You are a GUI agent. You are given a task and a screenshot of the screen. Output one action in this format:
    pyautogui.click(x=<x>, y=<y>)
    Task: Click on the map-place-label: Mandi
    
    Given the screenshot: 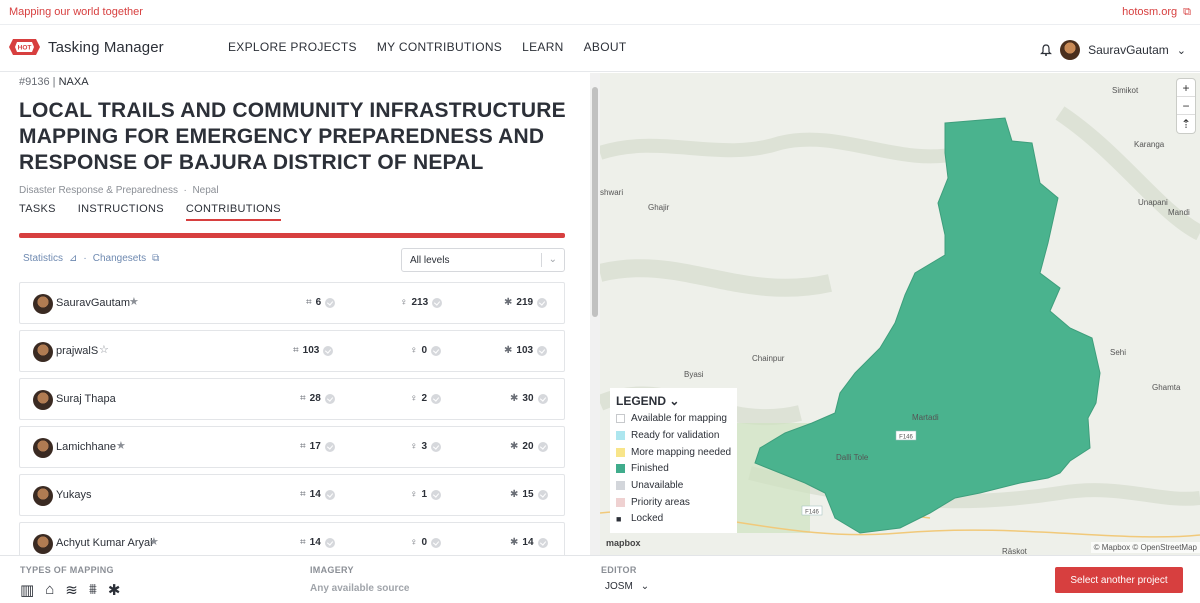 What is the action you would take?
    pyautogui.click(x=1179, y=212)
    